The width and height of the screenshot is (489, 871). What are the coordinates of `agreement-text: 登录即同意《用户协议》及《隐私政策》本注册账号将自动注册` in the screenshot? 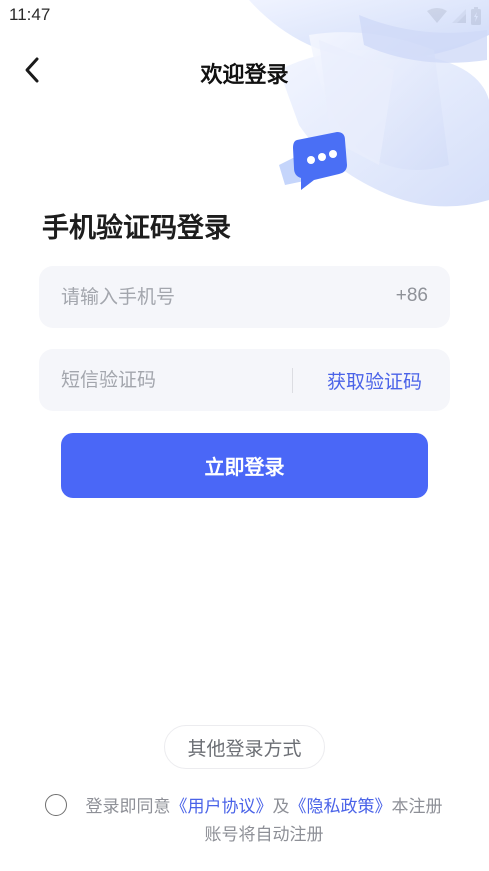 It's located at (264, 821).